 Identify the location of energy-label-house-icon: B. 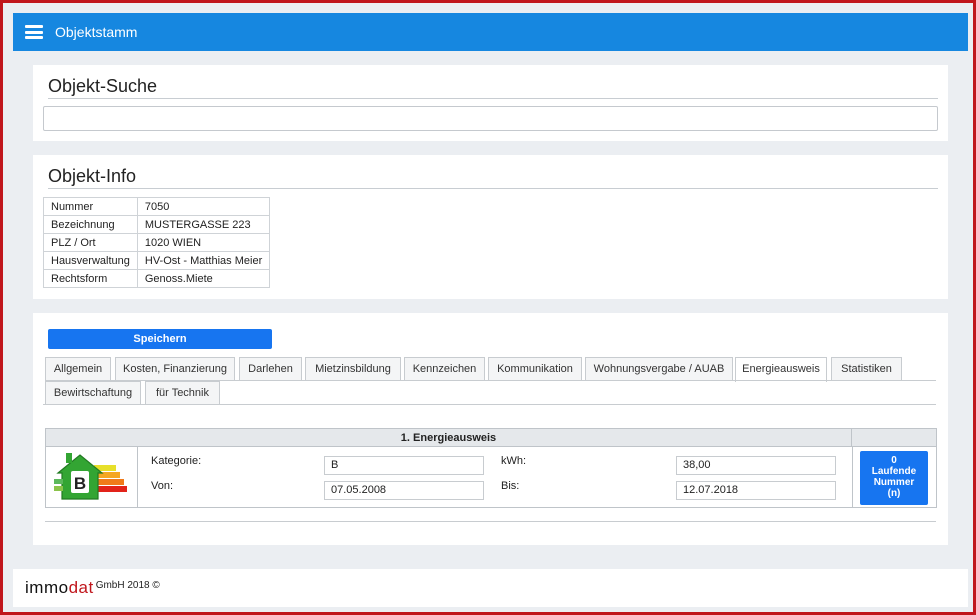
(90, 476).